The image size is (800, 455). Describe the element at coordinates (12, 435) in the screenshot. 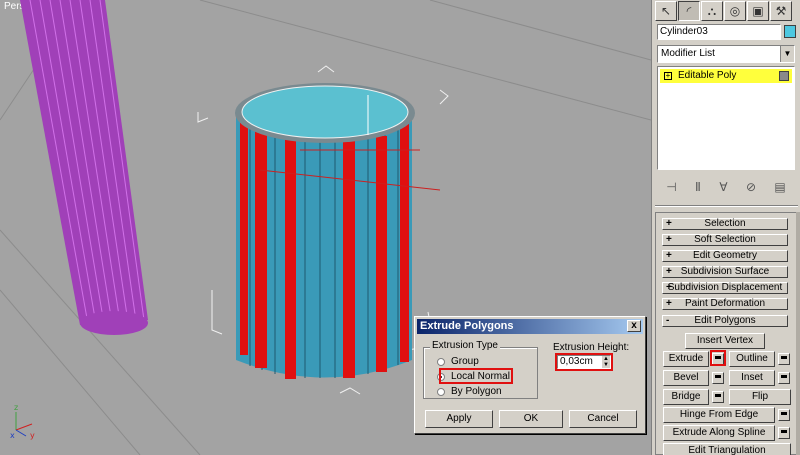

I see `svg-text: x` at that location.